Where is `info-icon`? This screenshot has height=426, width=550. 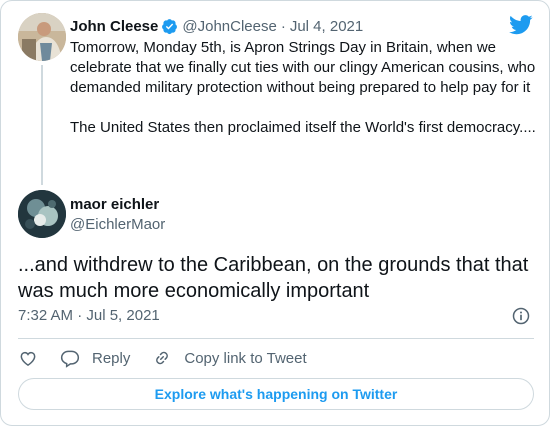 info-icon is located at coordinates (521, 316).